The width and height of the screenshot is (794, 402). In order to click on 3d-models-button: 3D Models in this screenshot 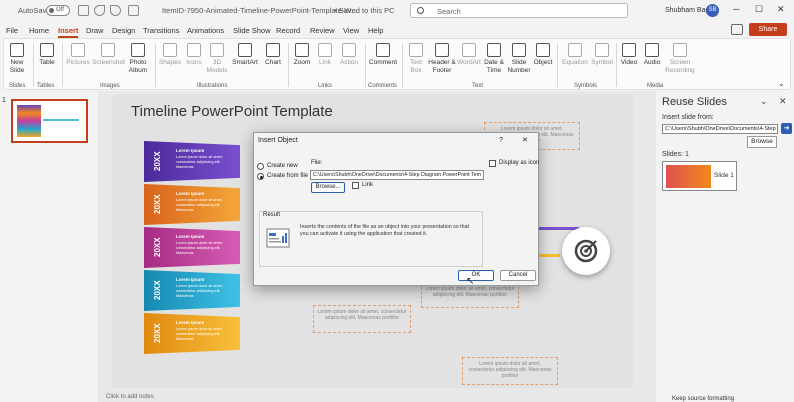, I will do `click(217, 58)`.